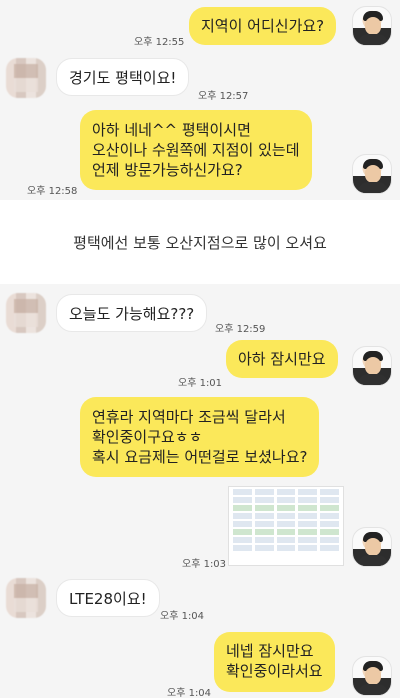 Image resolution: width=400 pixels, height=698 pixels. I want to click on message-line: 확인중이라서요, so click(274, 671).